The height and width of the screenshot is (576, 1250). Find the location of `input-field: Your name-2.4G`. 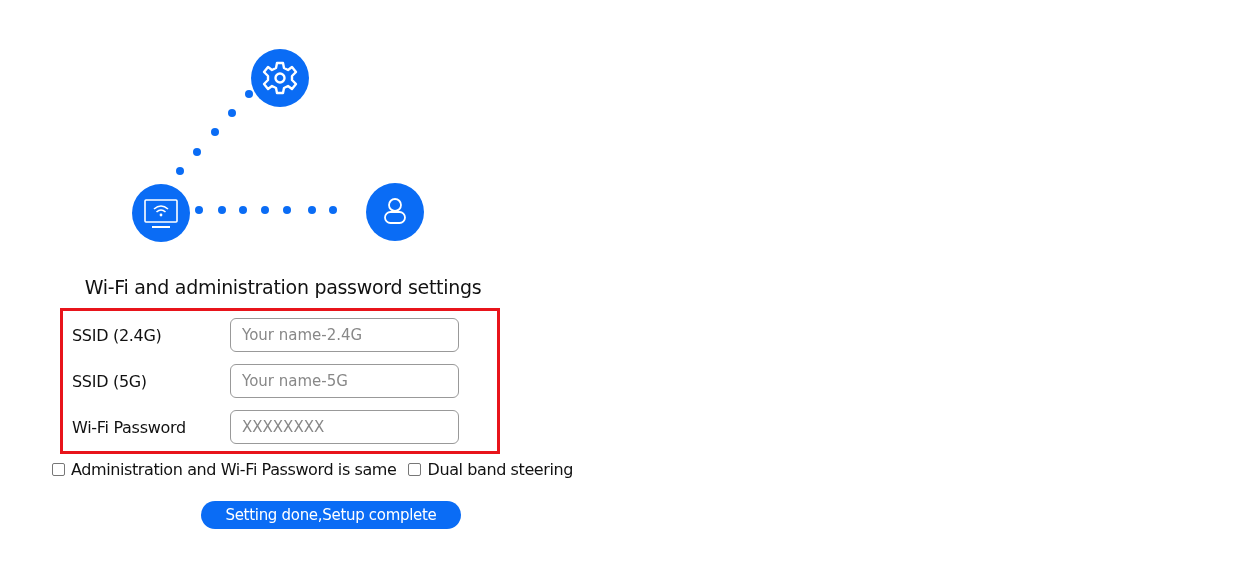

input-field: Your name-2.4G is located at coordinates (344, 335).